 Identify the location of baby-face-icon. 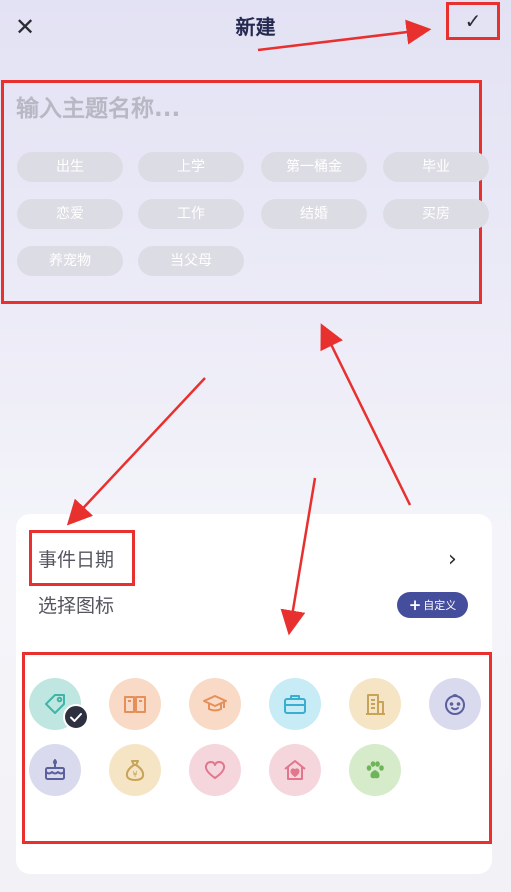
(455, 704).